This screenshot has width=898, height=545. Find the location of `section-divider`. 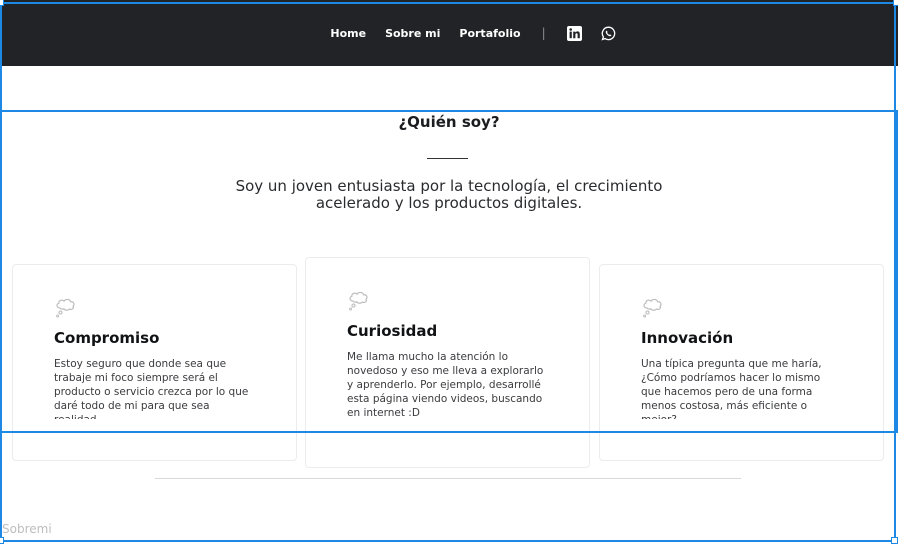

section-divider is located at coordinates (448, 478).